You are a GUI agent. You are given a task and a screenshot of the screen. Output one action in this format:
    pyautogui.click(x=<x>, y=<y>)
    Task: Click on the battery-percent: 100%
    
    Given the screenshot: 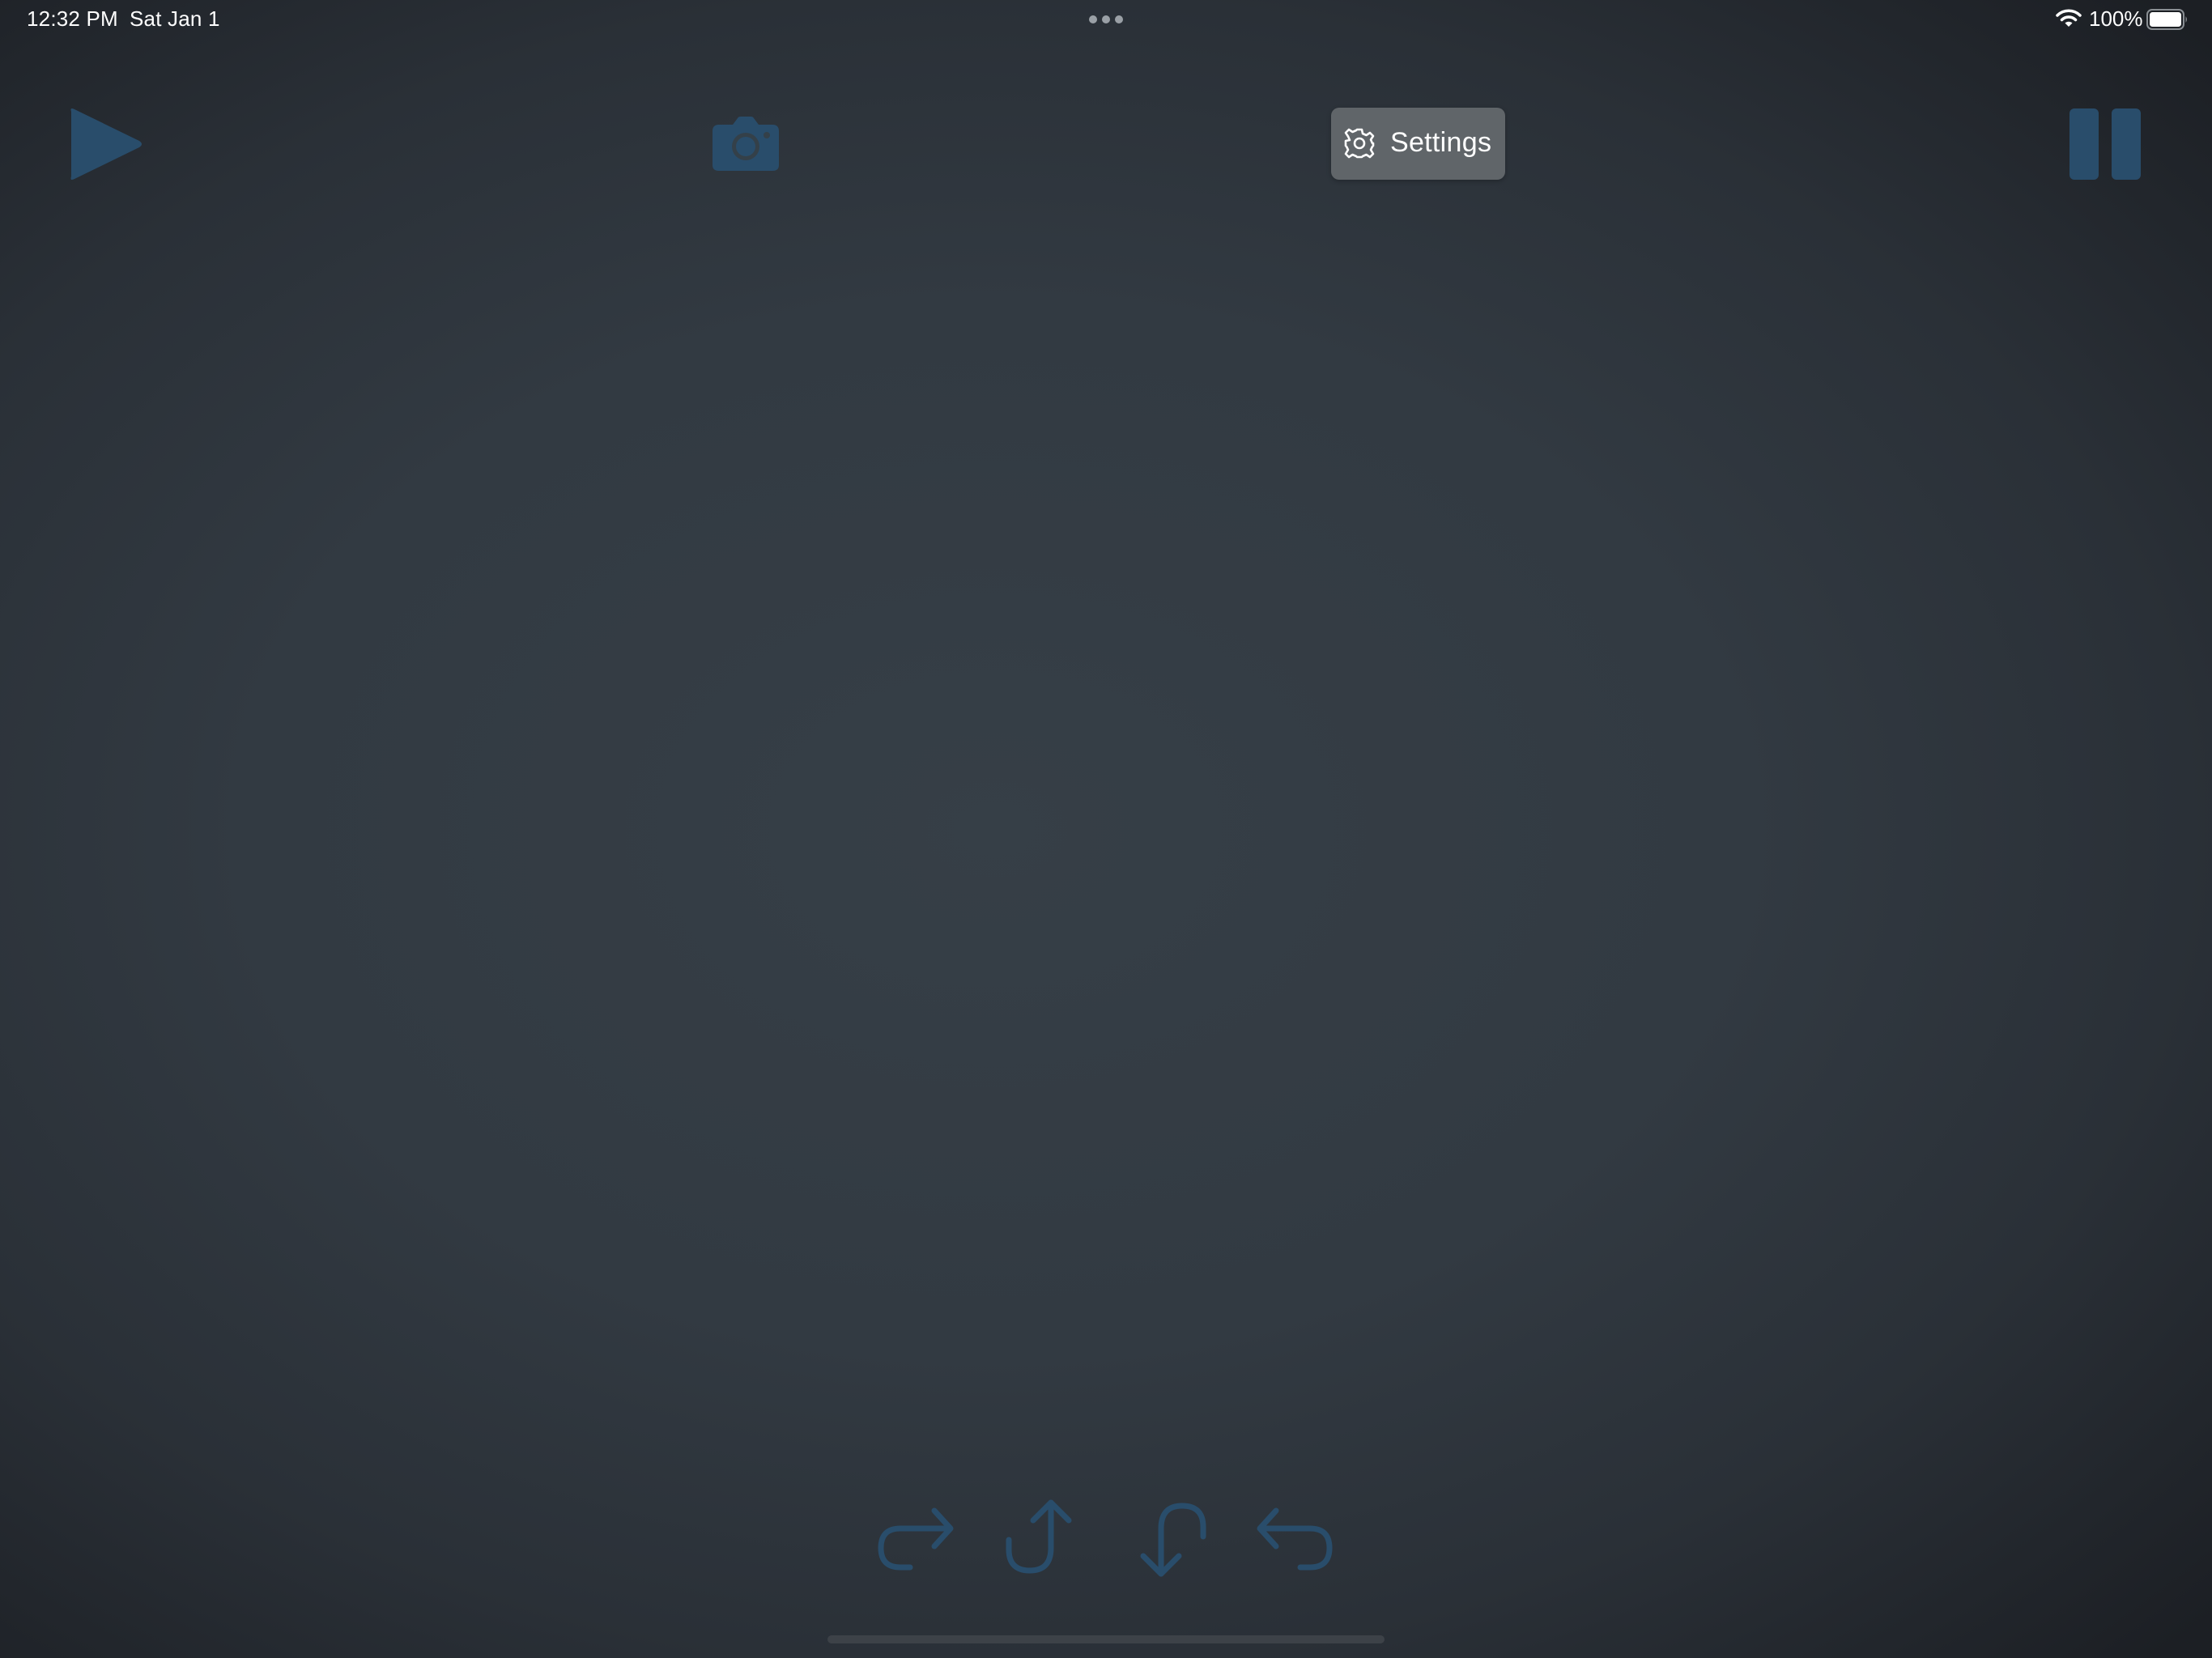 What is the action you would take?
    pyautogui.click(x=2116, y=18)
    